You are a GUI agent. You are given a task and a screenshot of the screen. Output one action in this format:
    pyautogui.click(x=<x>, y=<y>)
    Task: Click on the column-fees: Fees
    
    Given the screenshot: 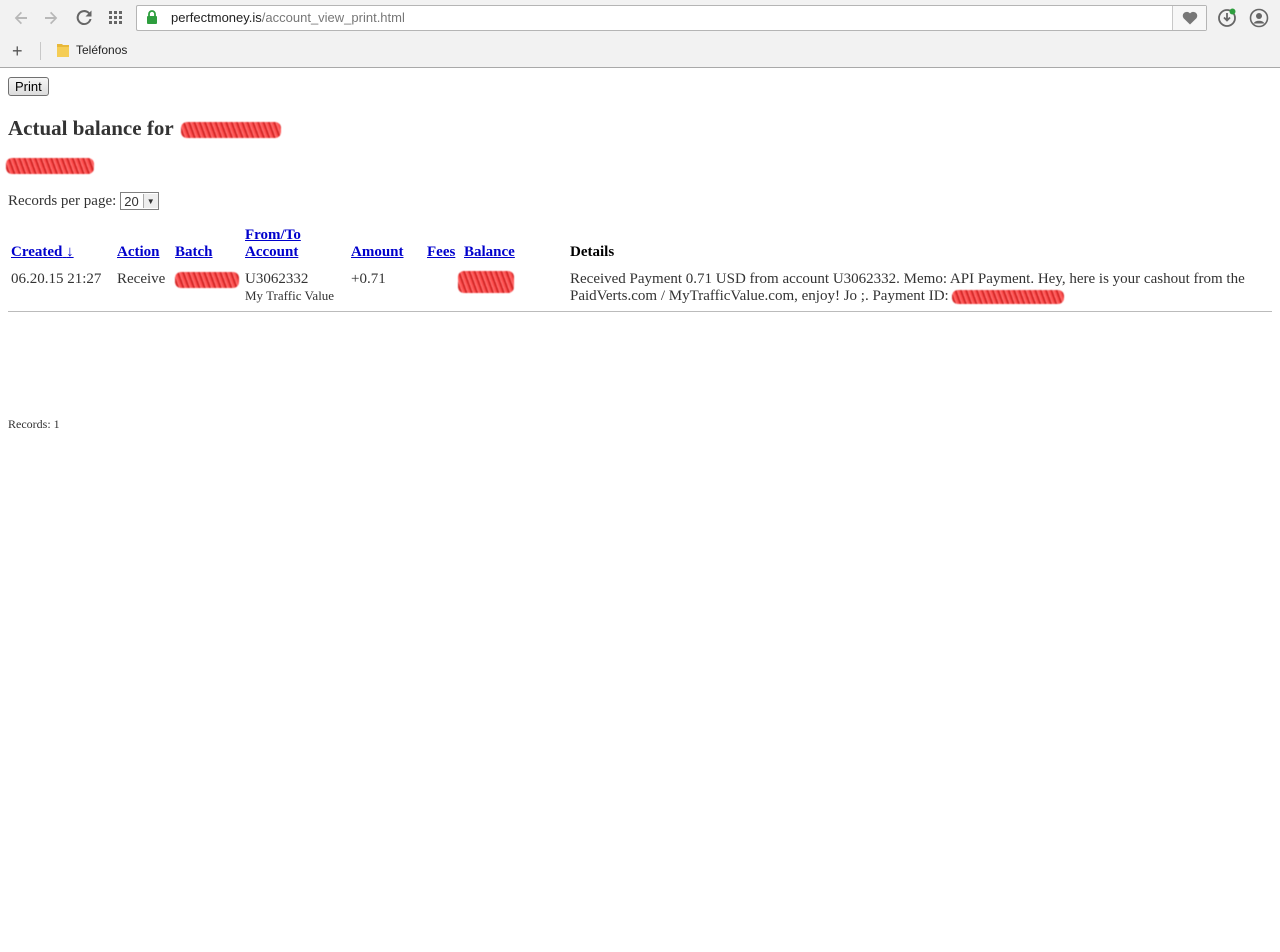 What is the action you would take?
    pyautogui.click(x=442, y=247)
    